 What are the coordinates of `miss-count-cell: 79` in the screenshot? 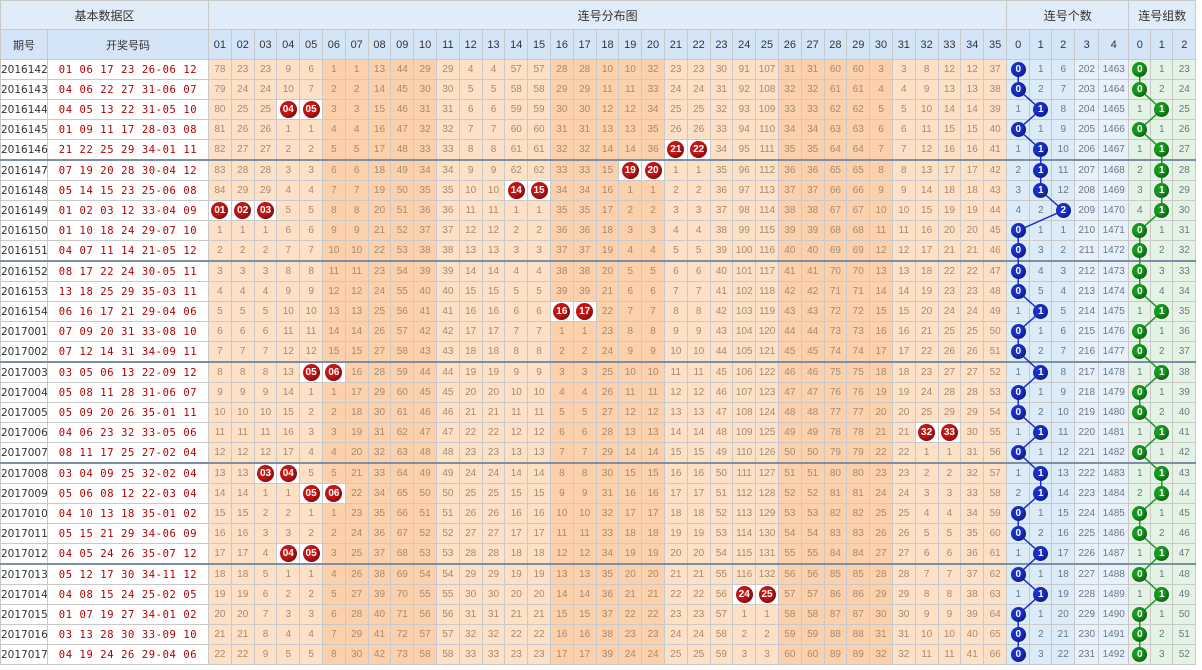 It's located at (220, 89).